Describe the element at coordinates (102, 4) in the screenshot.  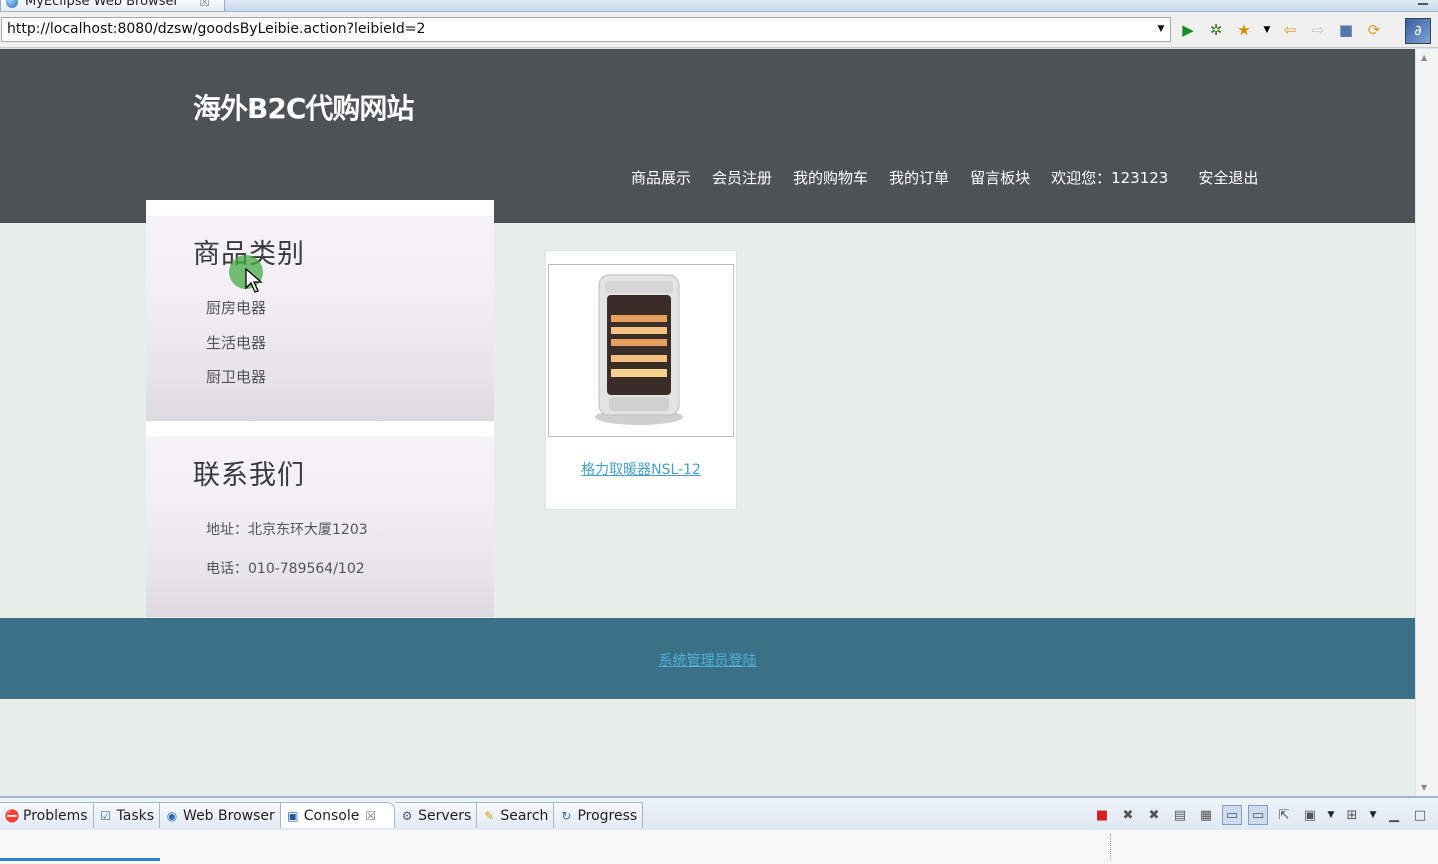
I see `editor-tab-label: MyEclipse Web Browser` at that location.